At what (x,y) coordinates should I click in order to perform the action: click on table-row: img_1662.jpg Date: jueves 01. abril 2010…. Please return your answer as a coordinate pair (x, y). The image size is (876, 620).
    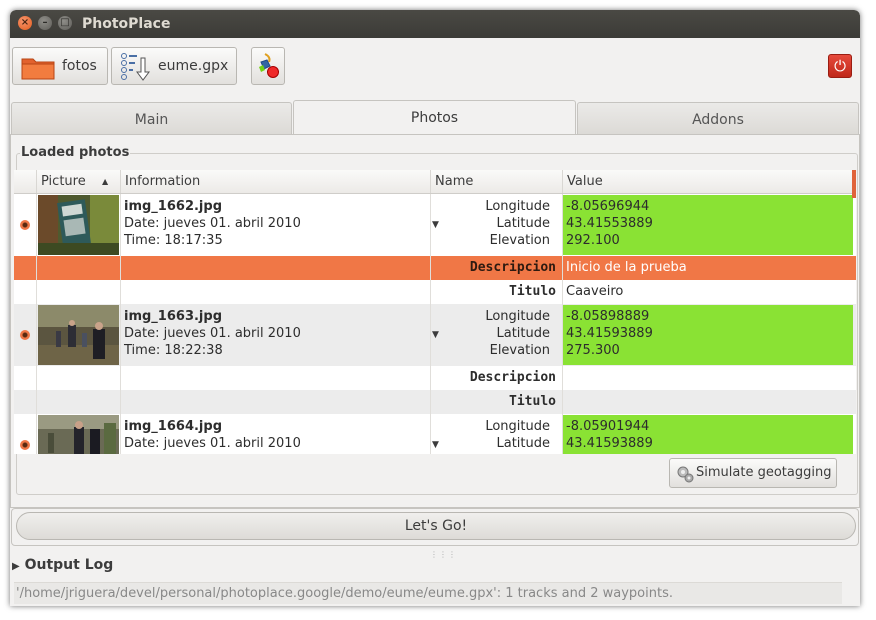
    Looking at the image, I should click on (435, 225).